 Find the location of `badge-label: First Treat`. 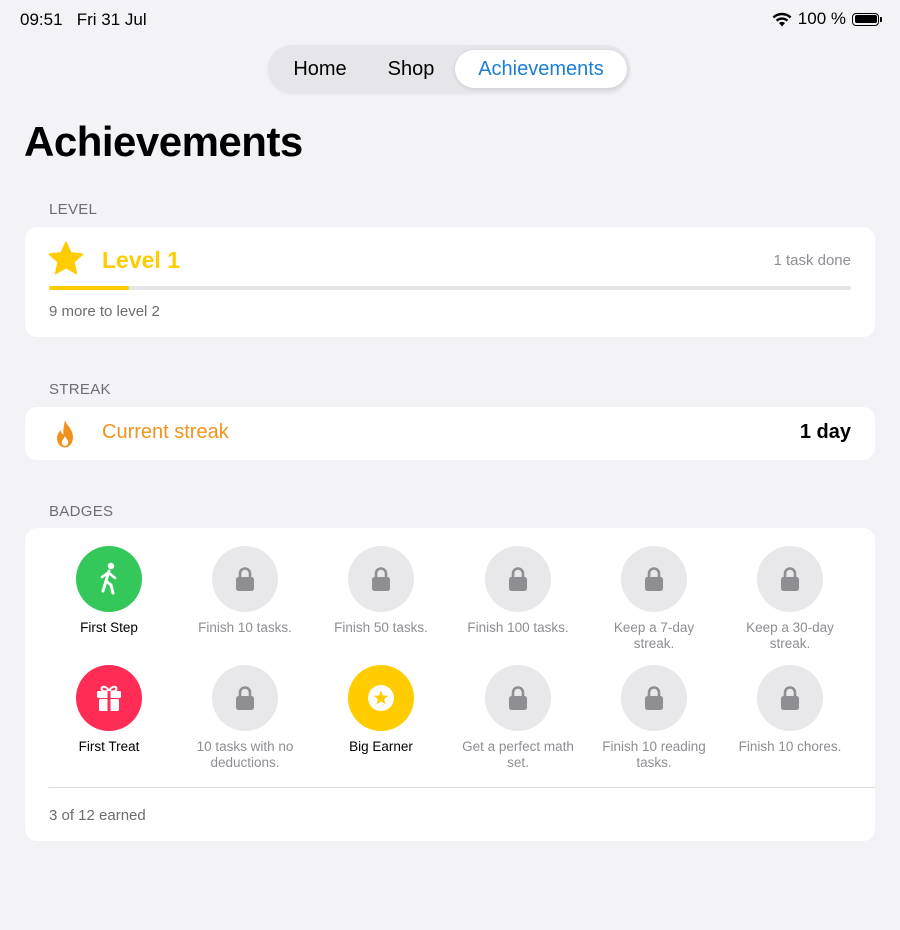

badge-label: First Treat is located at coordinates (109, 746).